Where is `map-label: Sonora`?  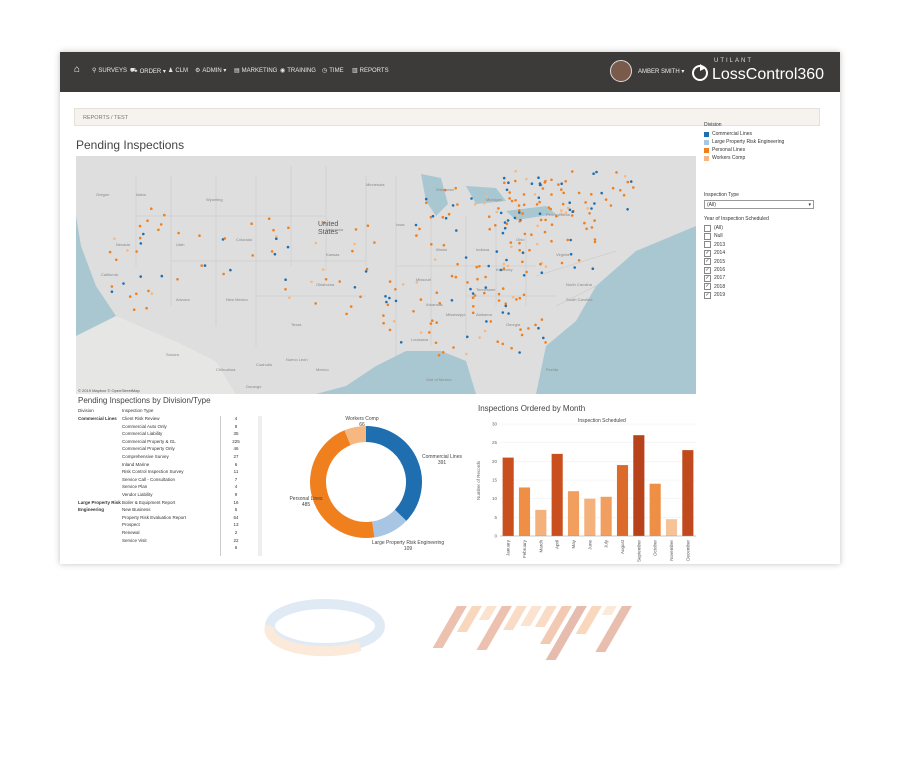 map-label: Sonora is located at coordinates (173, 354).